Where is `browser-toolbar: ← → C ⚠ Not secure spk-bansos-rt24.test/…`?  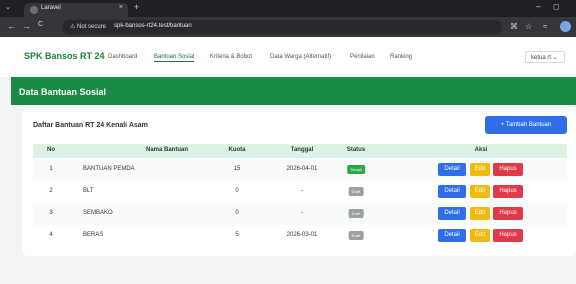 browser-toolbar: ← → C ⚠ Not secure spk-bansos-rt24.test/… is located at coordinates (288, 27).